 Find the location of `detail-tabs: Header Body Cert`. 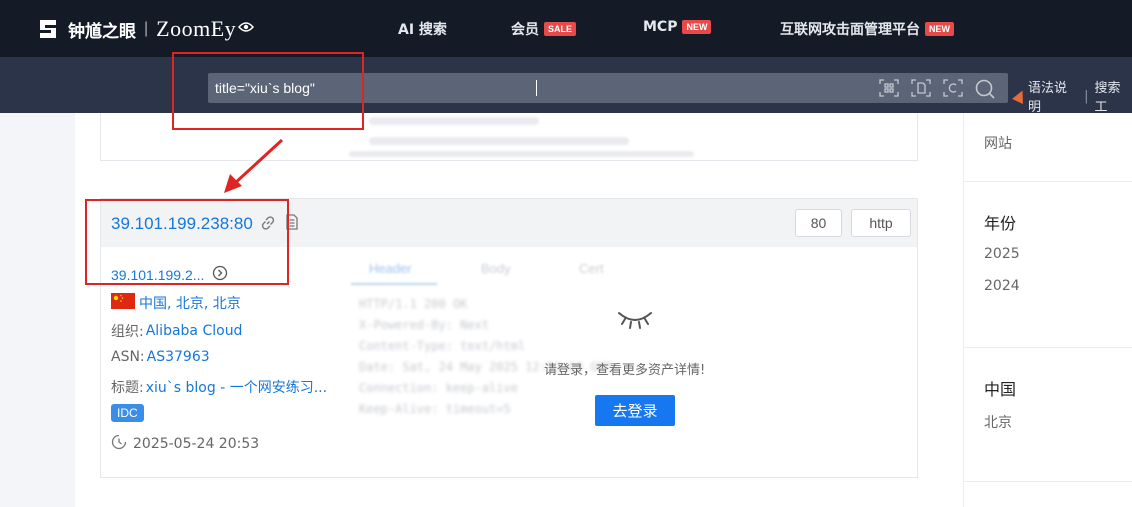

detail-tabs: Header Body Cert is located at coordinates (631, 270).